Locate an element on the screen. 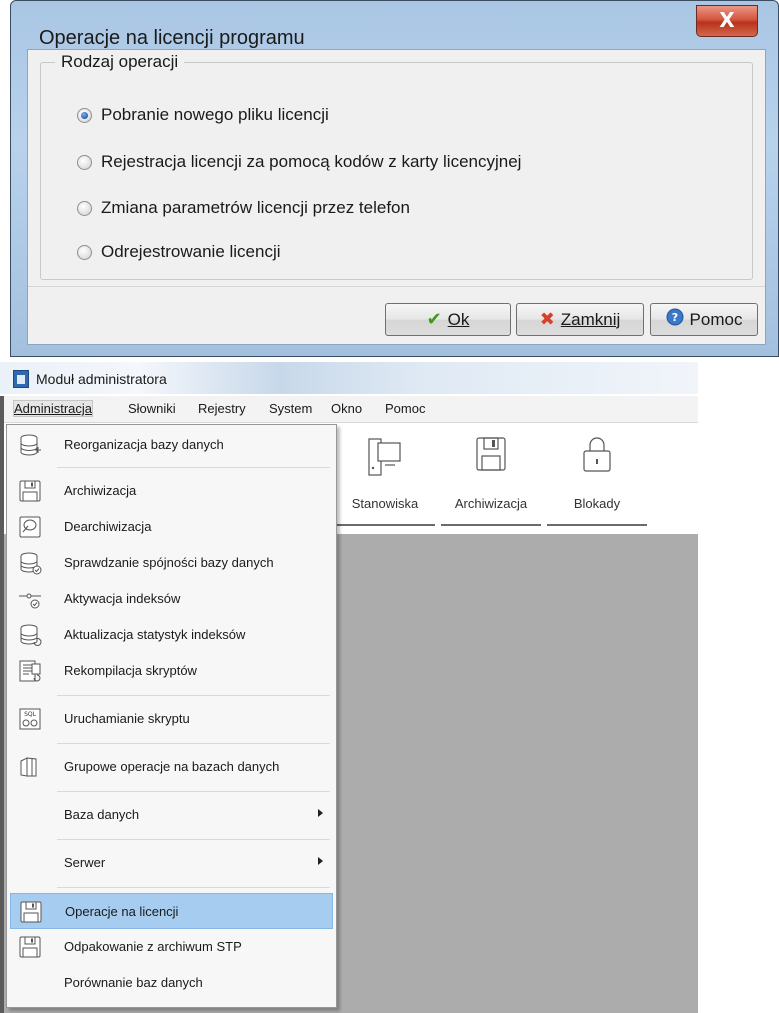 The height and width of the screenshot is (1013, 779). checkmark-icon: ✔ is located at coordinates (434, 319).